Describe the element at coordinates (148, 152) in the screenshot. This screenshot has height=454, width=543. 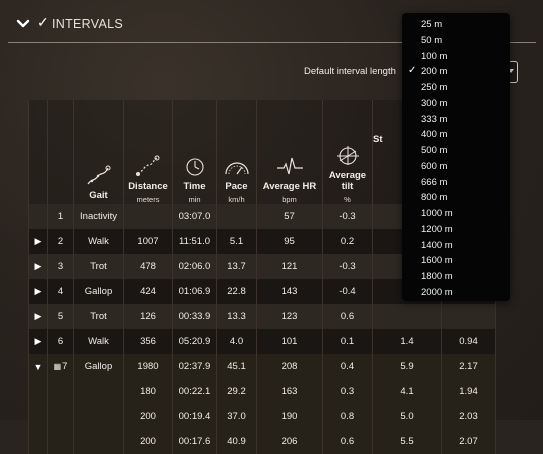
I see `header-cell-distance: Distance meters` at that location.